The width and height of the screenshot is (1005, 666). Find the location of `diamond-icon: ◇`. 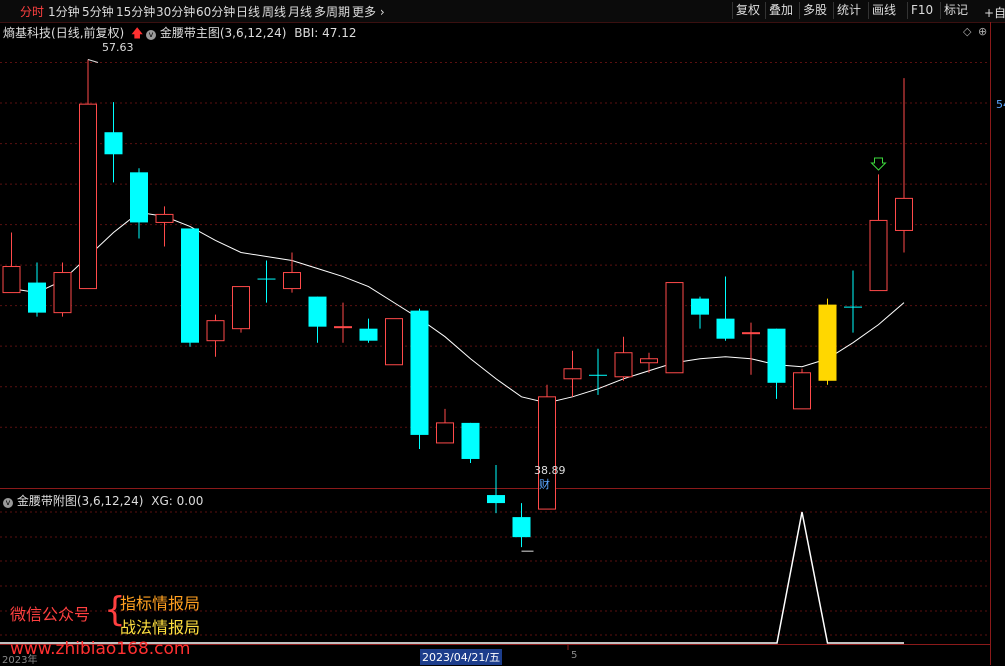

diamond-icon: ◇ is located at coordinates (967, 31).